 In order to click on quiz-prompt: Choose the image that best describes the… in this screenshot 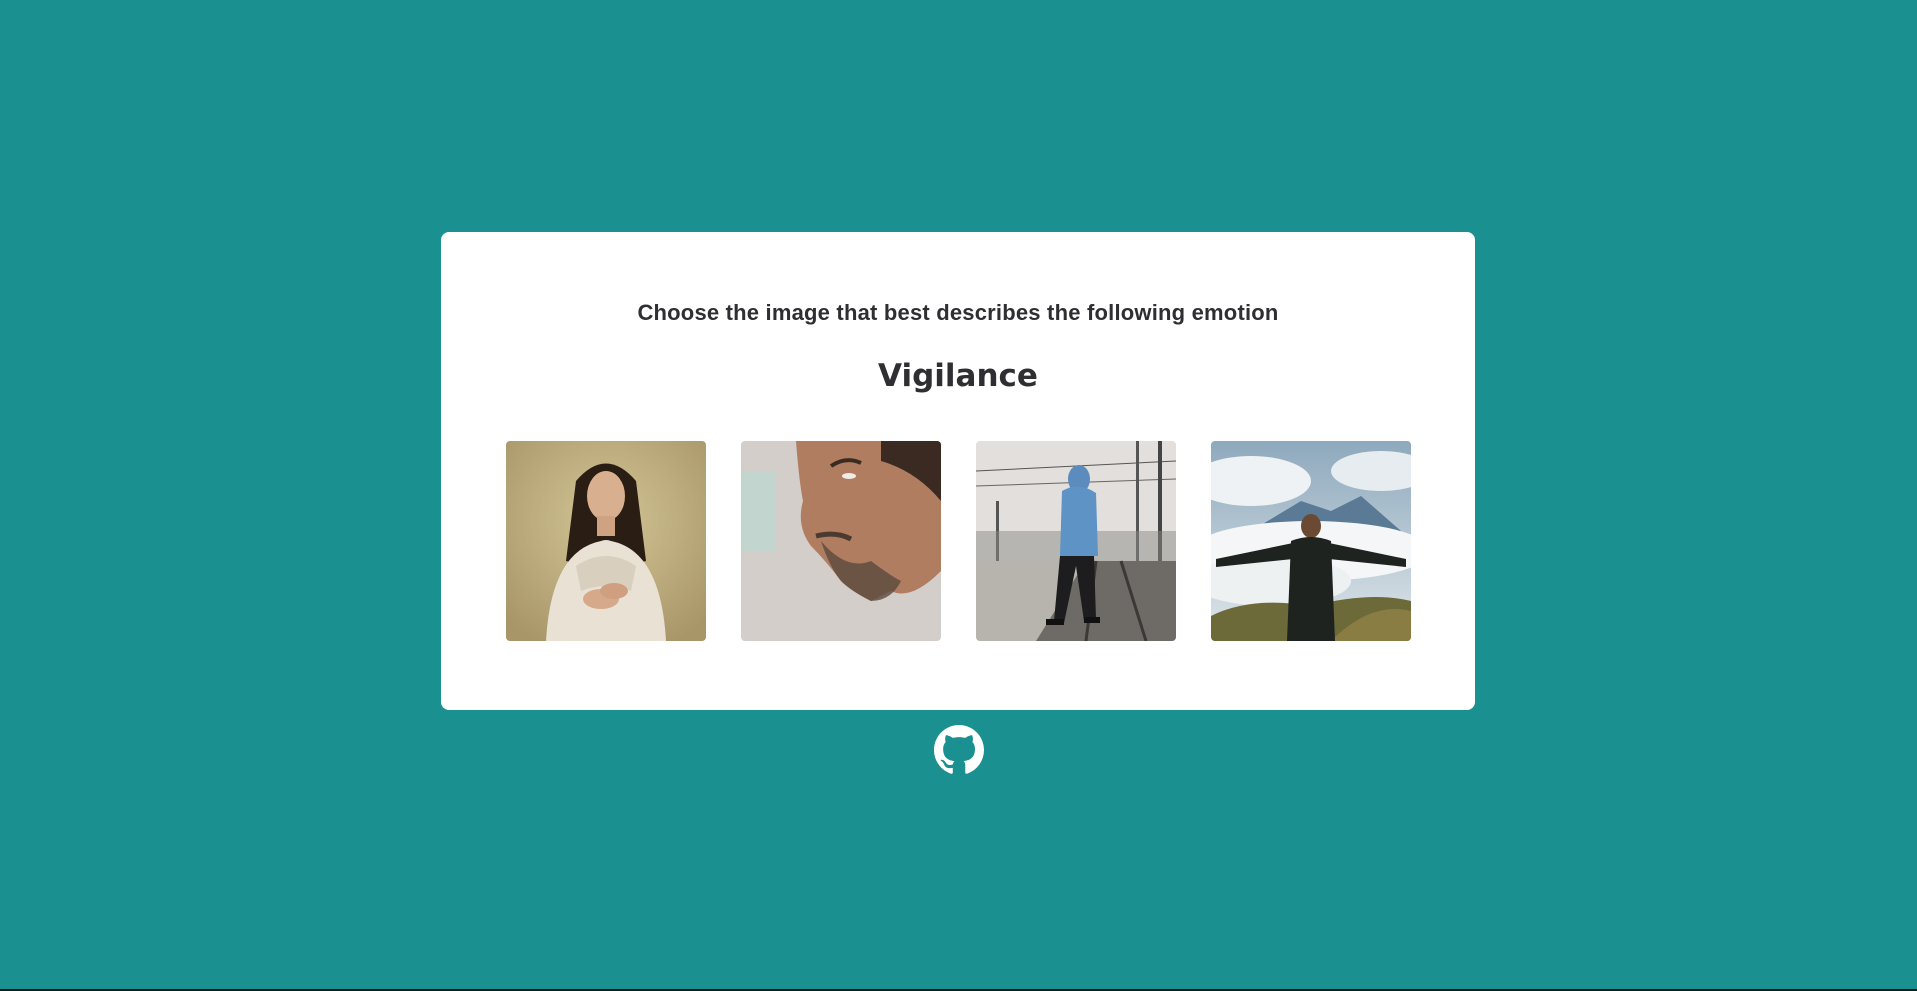, I will do `click(958, 312)`.